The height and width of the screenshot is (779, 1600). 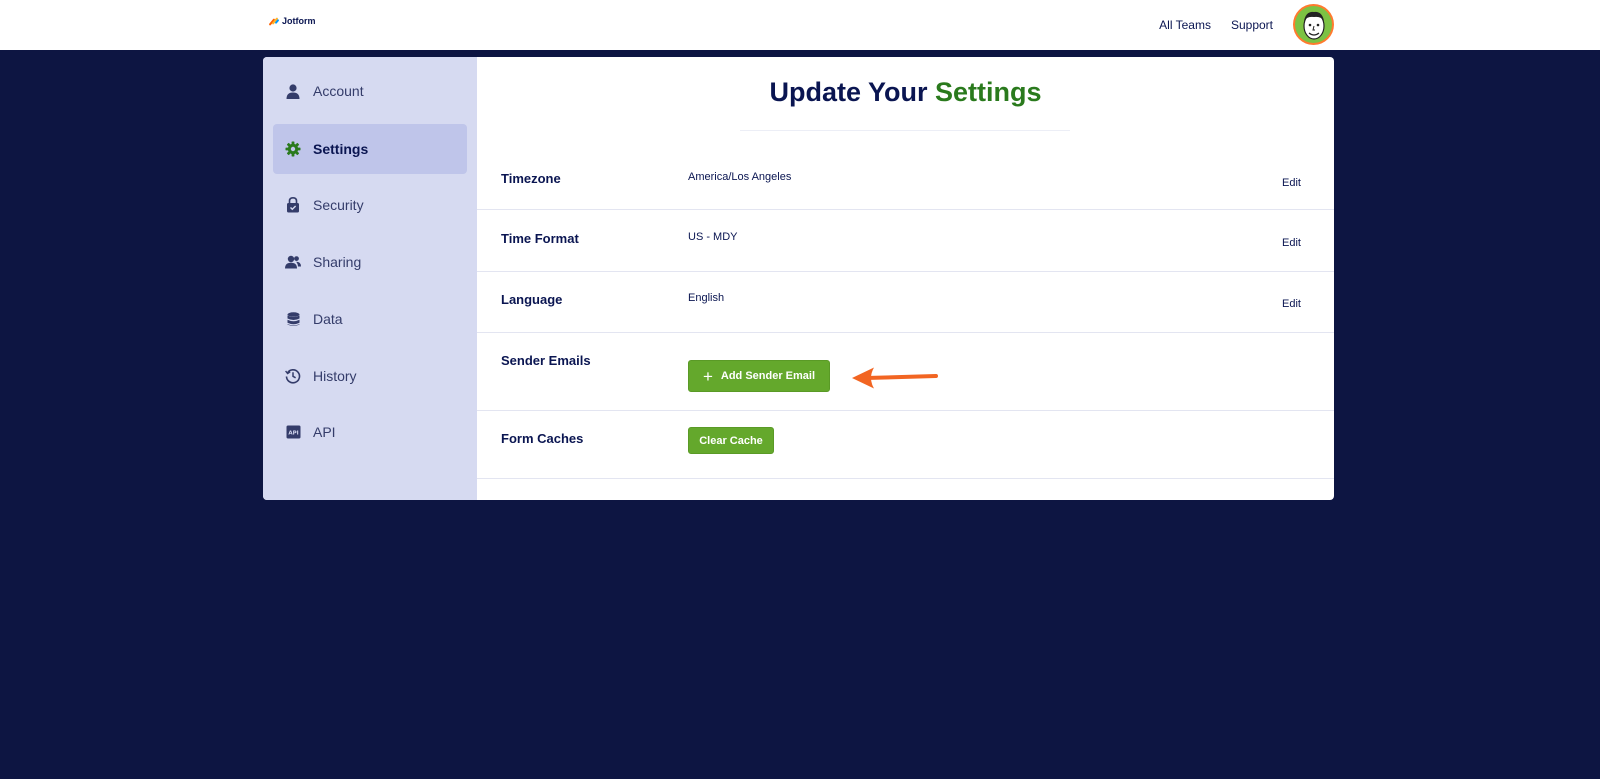 I want to click on add-sender-email-label: Add Sender Email, so click(x=768, y=376).